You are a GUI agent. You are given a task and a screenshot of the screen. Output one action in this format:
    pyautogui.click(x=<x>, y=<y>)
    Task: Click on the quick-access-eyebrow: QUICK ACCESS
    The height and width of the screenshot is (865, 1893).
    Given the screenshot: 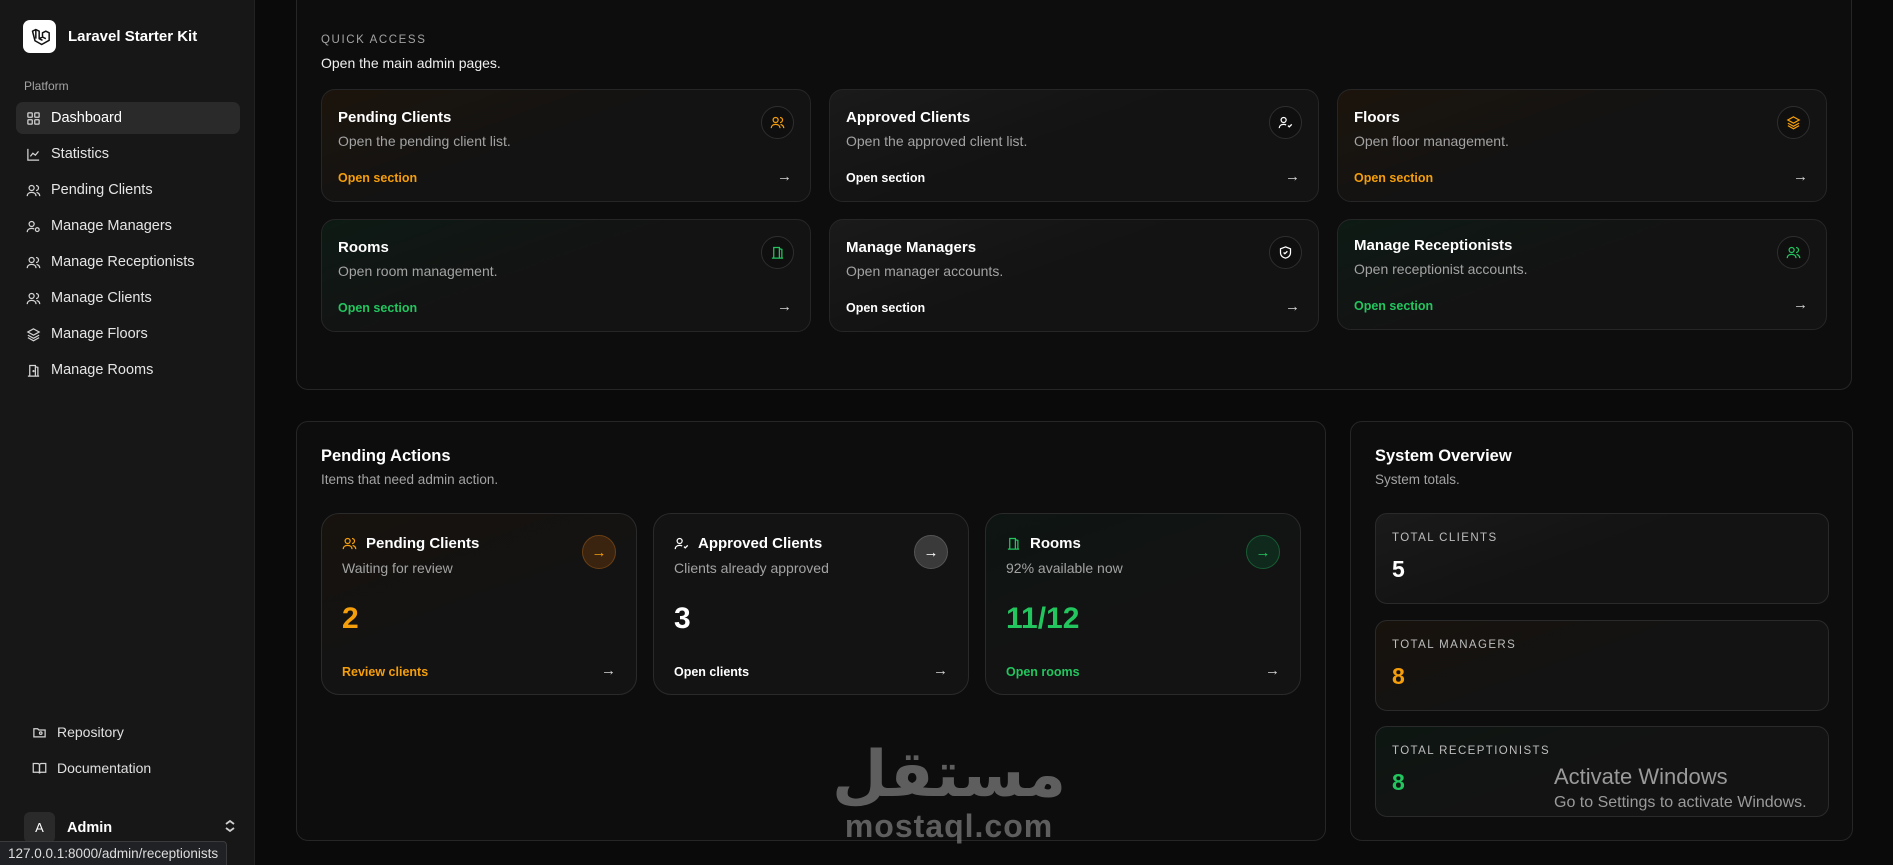 What is the action you would take?
    pyautogui.click(x=374, y=40)
    